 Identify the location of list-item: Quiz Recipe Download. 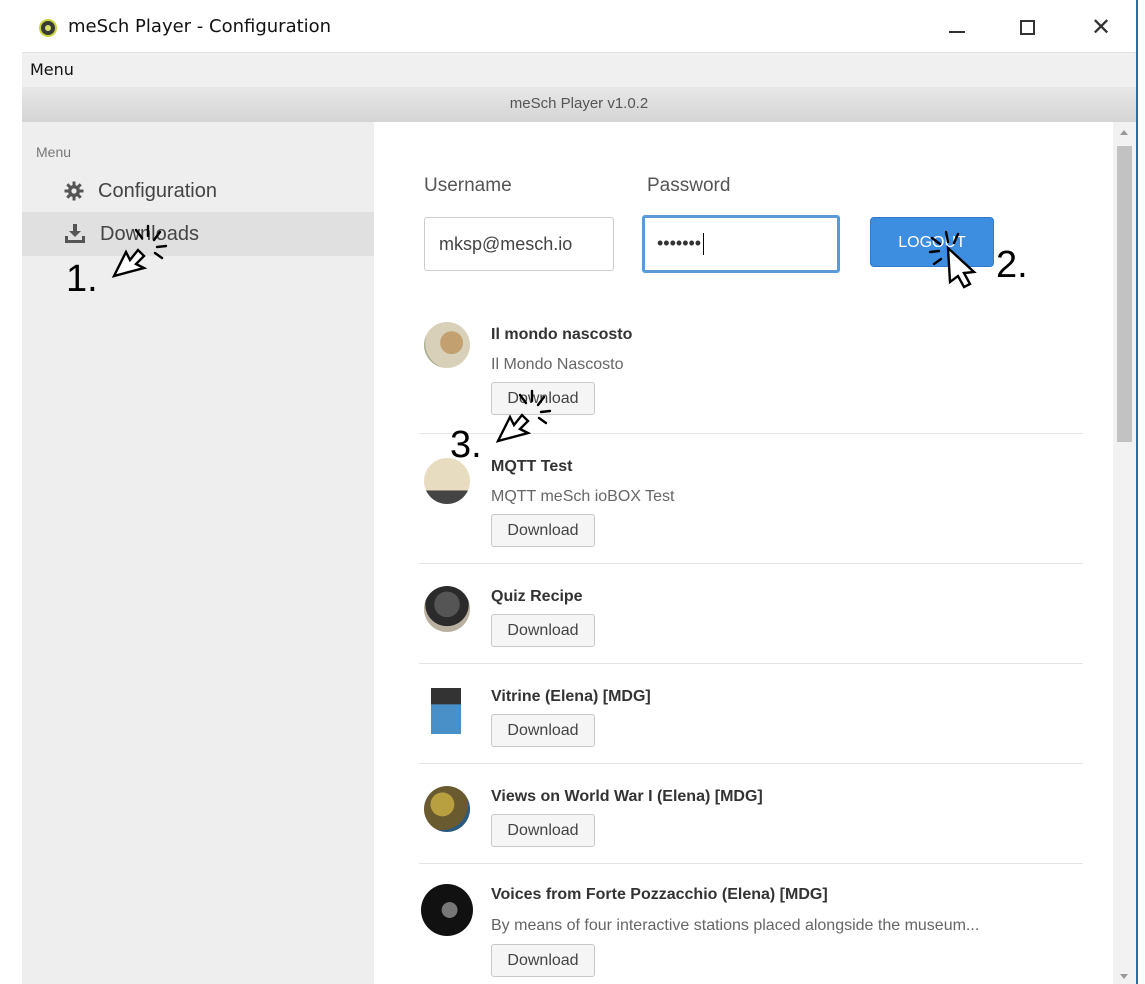
(751, 614).